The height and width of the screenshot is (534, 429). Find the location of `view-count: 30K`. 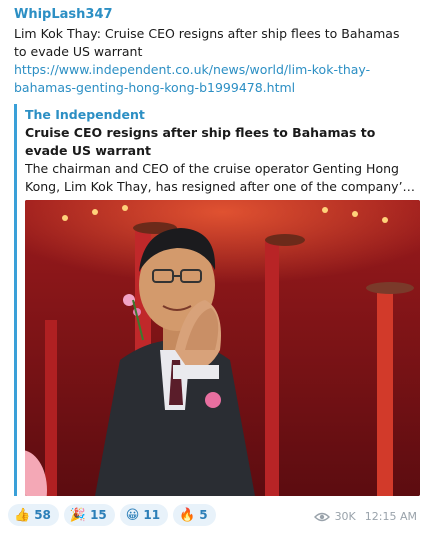

view-count: 30K is located at coordinates (345, 516).